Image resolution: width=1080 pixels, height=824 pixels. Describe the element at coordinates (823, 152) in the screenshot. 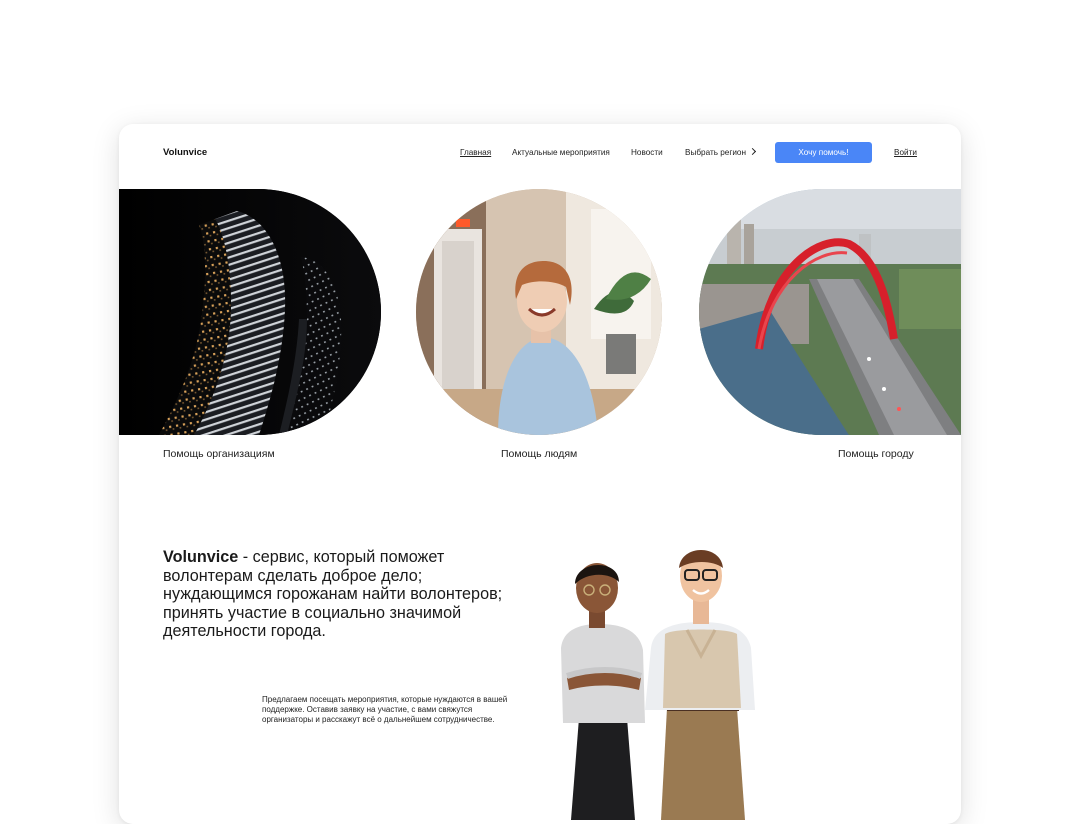

I see `help-cta-button: Хочу помочь!` at that location.